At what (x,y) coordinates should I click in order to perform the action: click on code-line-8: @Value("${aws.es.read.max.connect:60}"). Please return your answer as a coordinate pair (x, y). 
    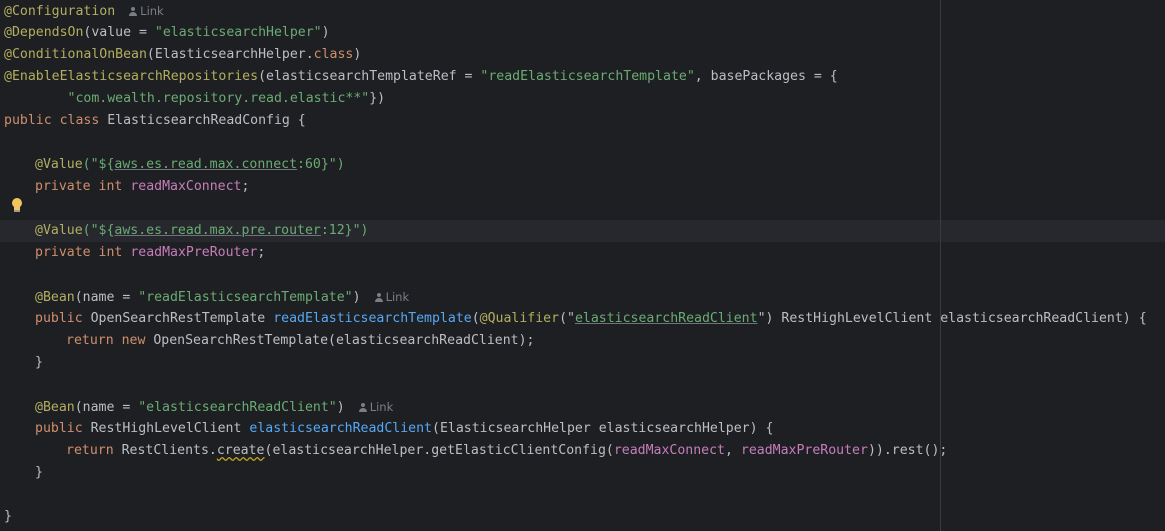
    Looking at the image, I should click on (190, 164).